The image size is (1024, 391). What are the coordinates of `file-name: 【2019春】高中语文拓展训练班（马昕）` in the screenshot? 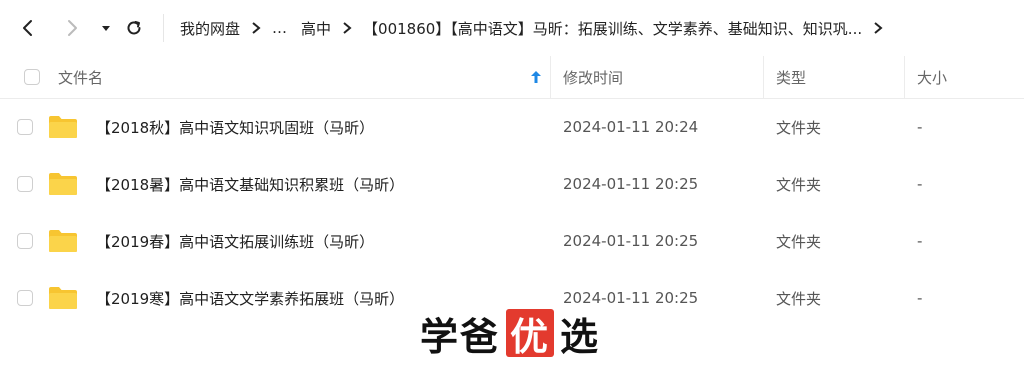 It's located at (235, 241).